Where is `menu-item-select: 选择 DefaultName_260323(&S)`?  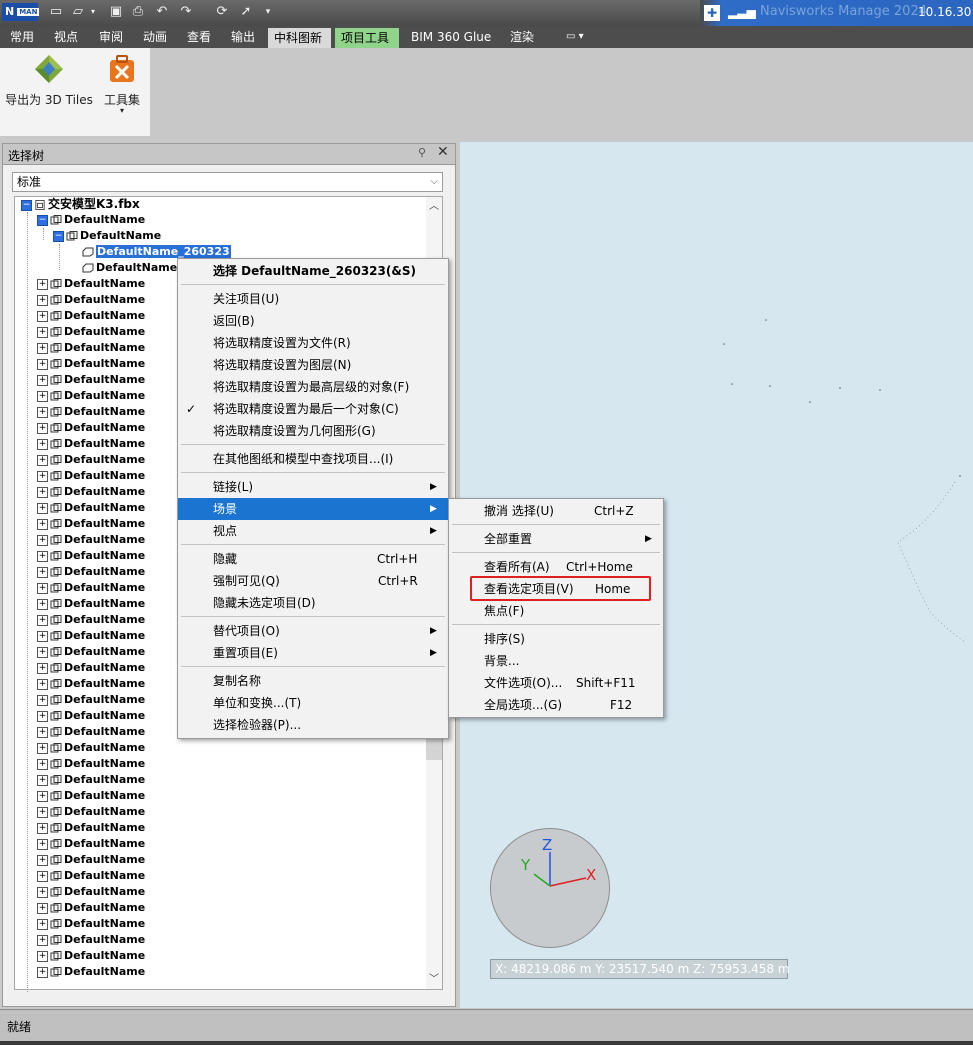 menu-item-select: 选择 DefaultName_260323(&S) is located at coordinates (313, 271).